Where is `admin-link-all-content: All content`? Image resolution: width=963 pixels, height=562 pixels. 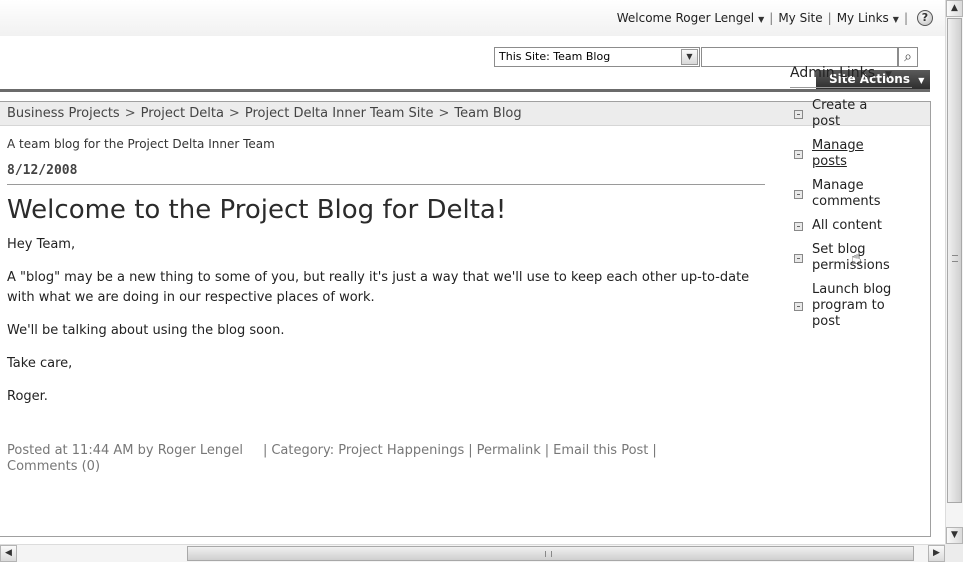 admin-link-all-content: All content is located at coordinates (852, 226).